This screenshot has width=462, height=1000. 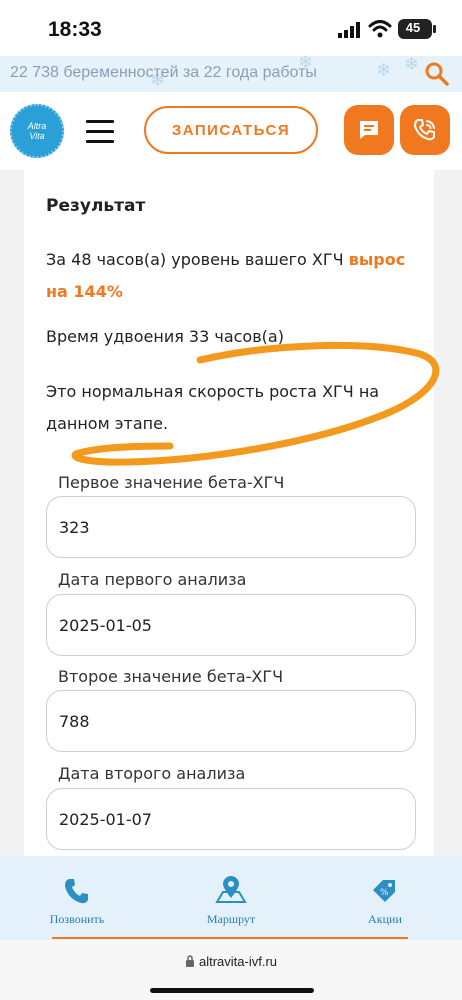 I want to click on altravita-logo: Altra Vita, so click(x=37, y=131).